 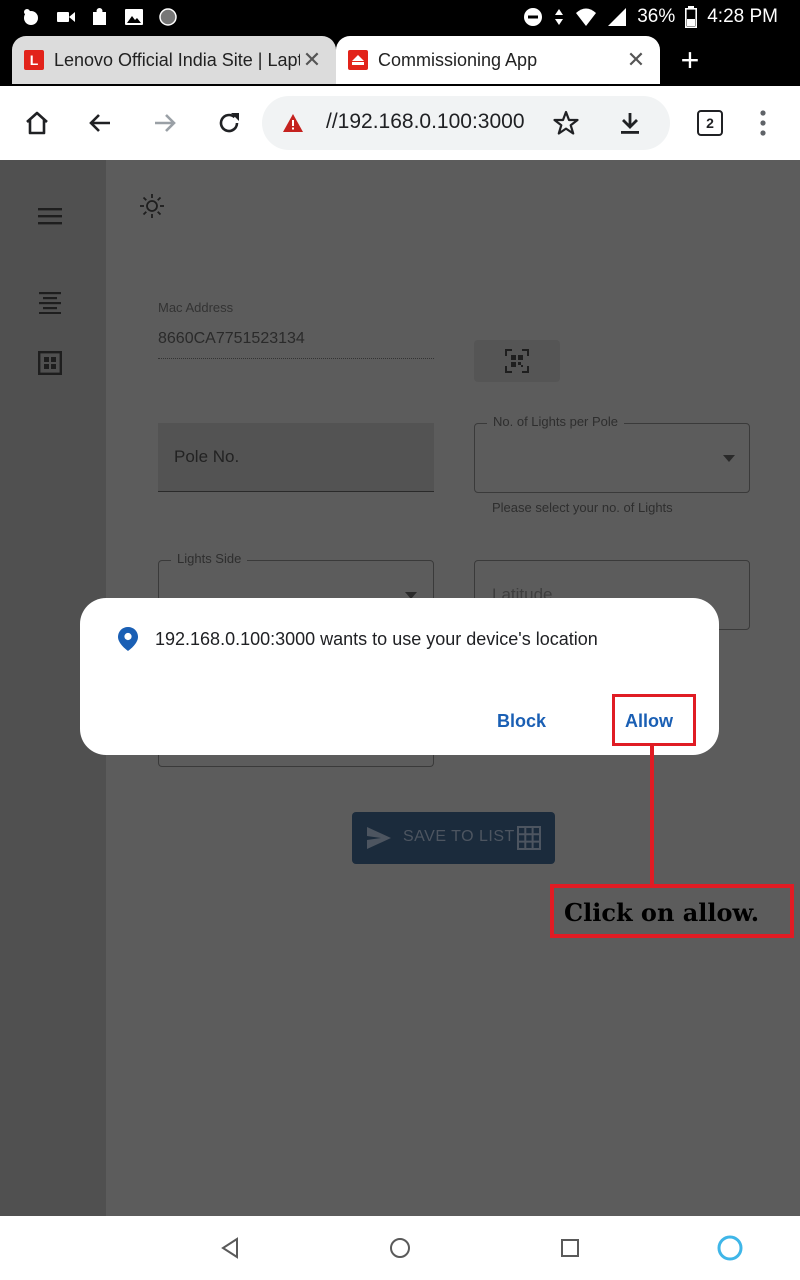 What do you see at coordinates (296, 457) in the screenshot?
I see `pole-no-field: Pole No.` at bounding box center [296, 457].